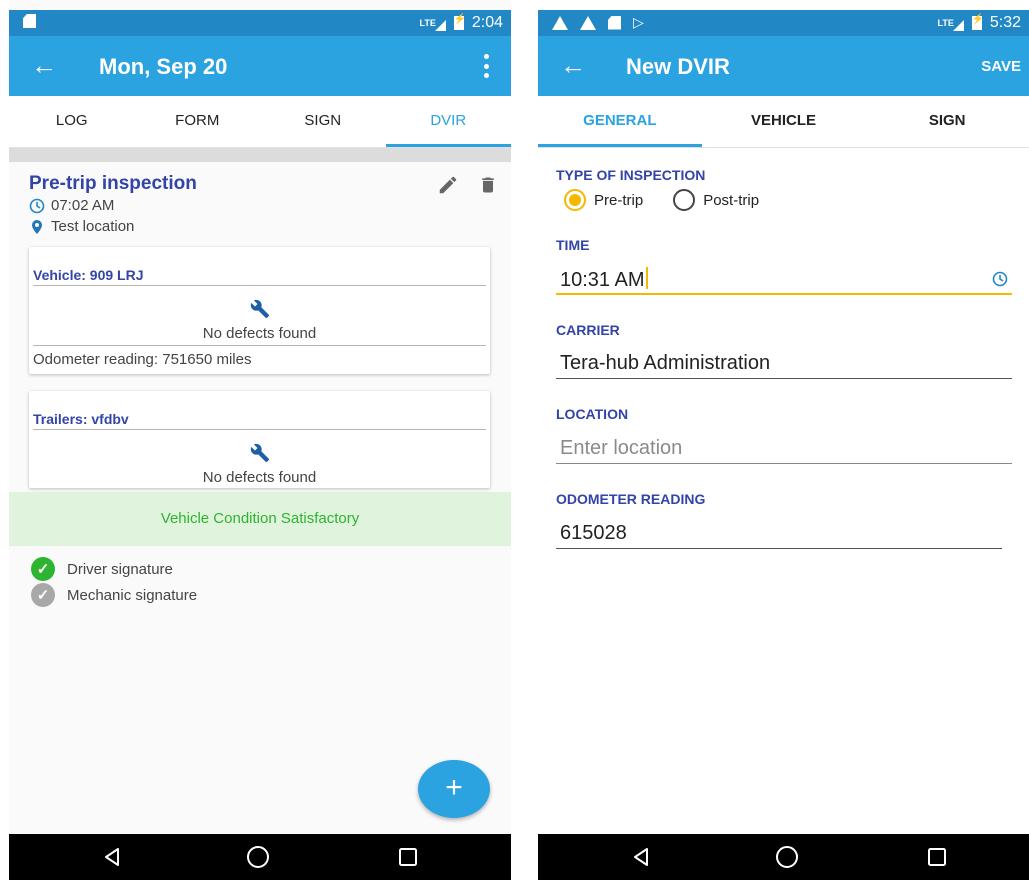 This screenshot has width=1029, height=880. What do you see at coordinates (259, 333) in the screenshot?
I see `vehicle-defects-status: No defects found` at bounding box center [259, 333].